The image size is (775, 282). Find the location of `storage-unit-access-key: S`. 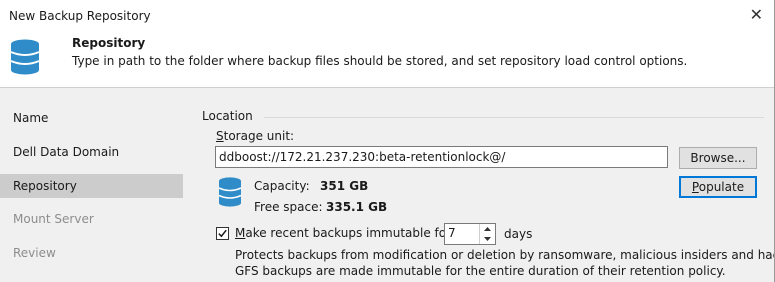

storage-unit-access-key: S is located at coordinates (220, 136).